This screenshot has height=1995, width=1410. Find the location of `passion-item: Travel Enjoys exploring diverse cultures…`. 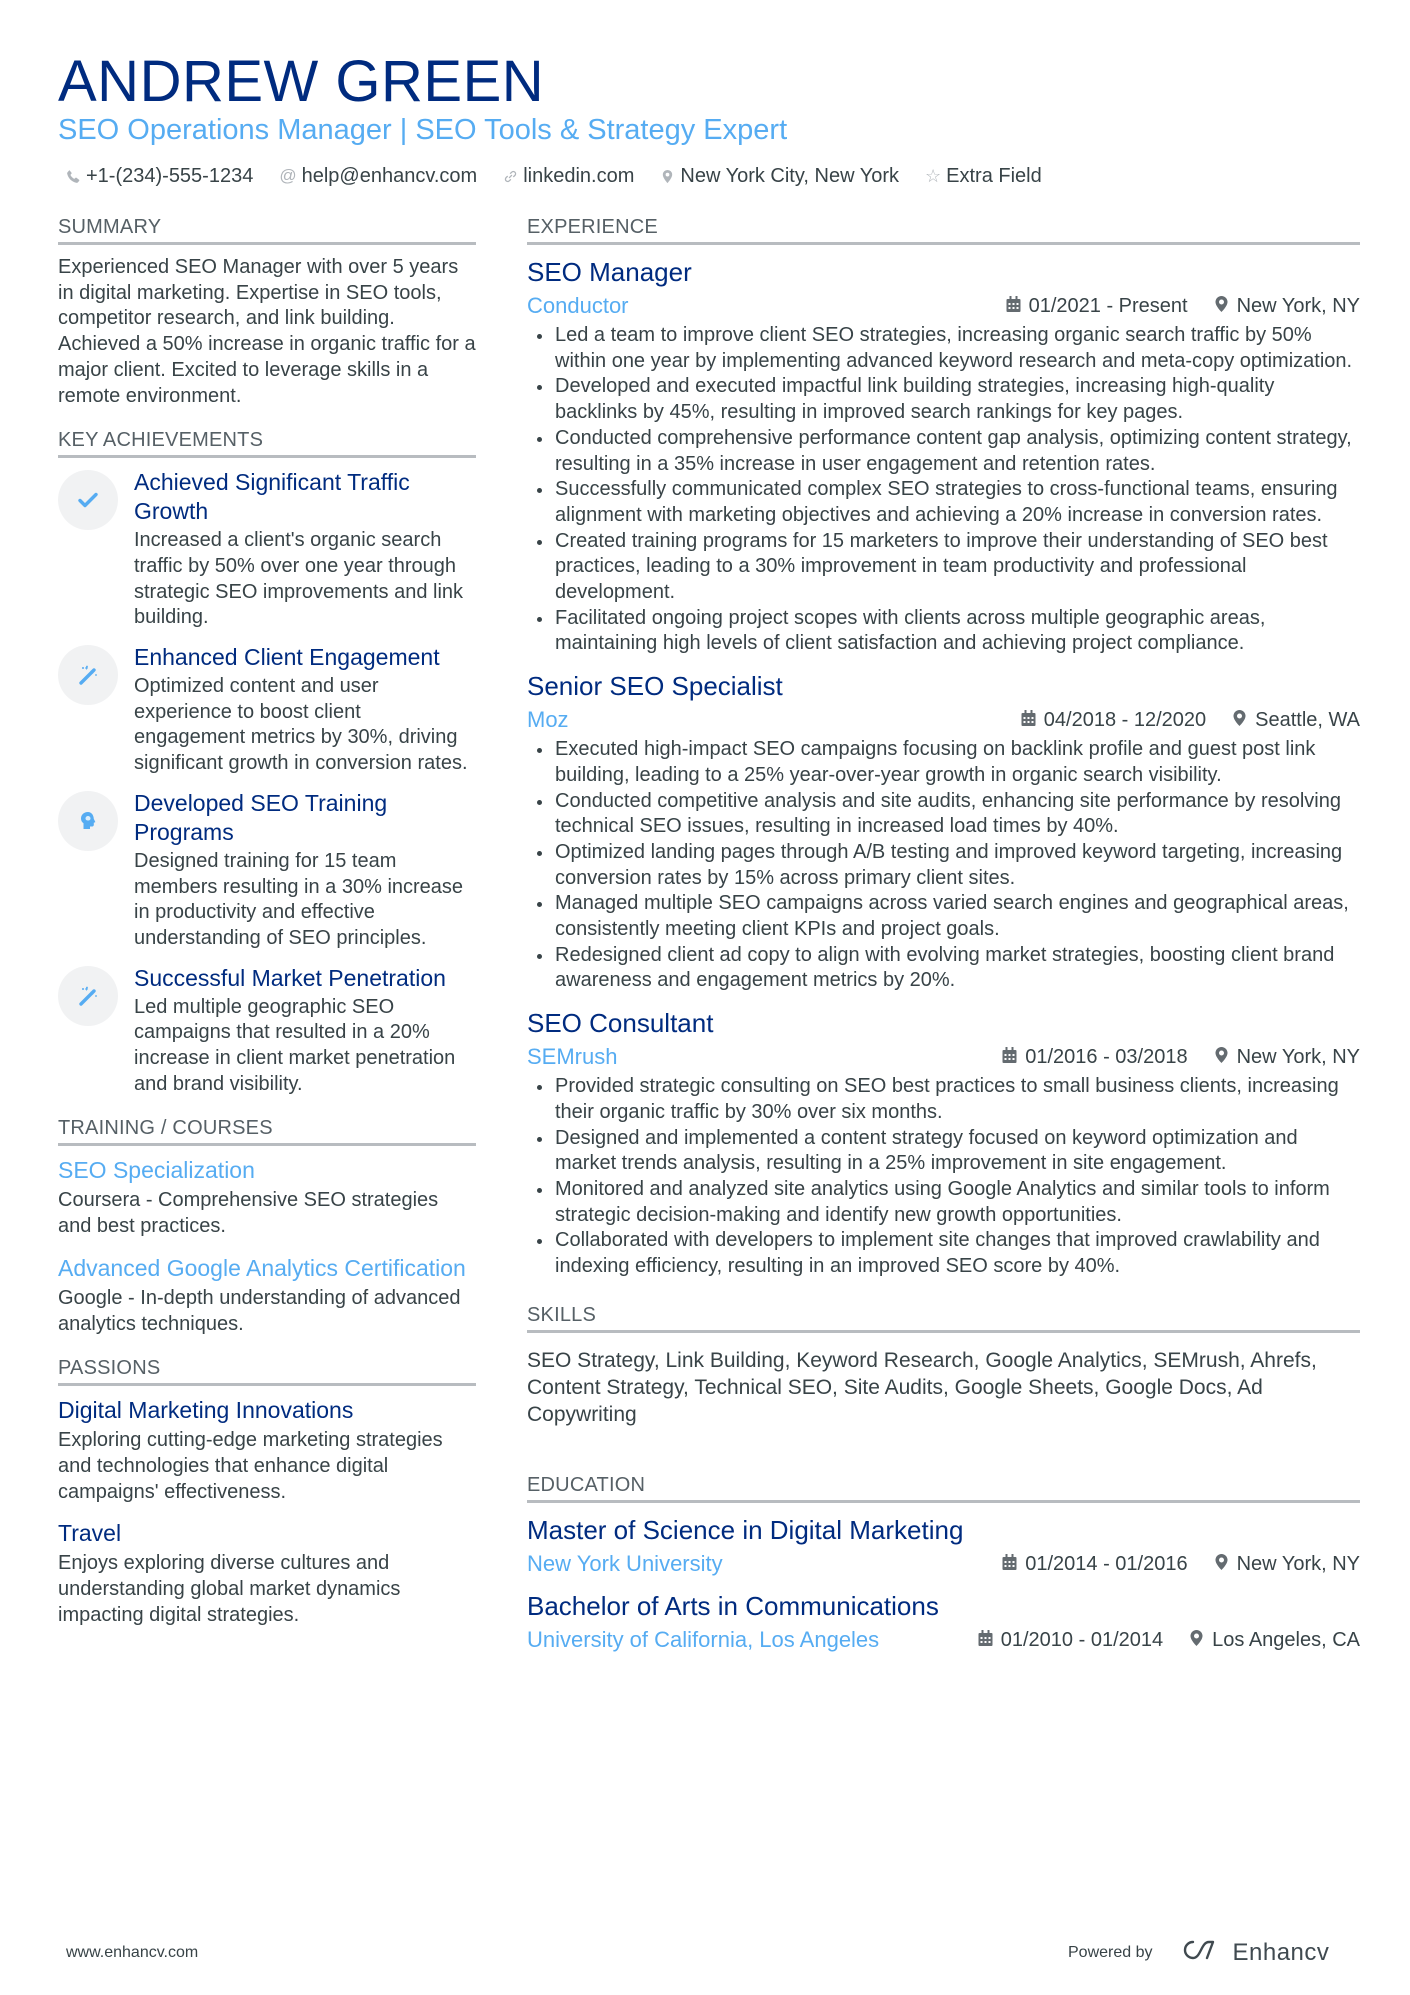

passion-item: Travel Enjoys exploring diverse cultures… is located at coordinates (267, 1573).